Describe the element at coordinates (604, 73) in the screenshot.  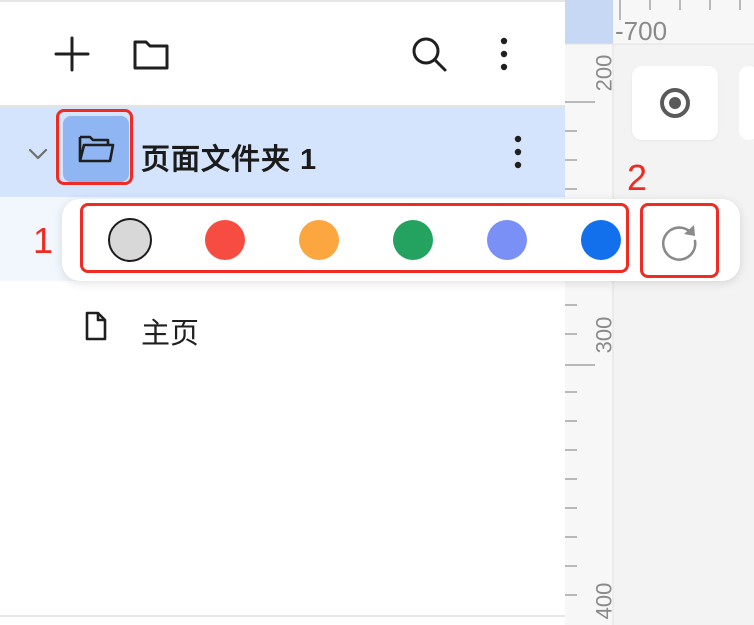
I see `ruler-label-200: 200` at that location.